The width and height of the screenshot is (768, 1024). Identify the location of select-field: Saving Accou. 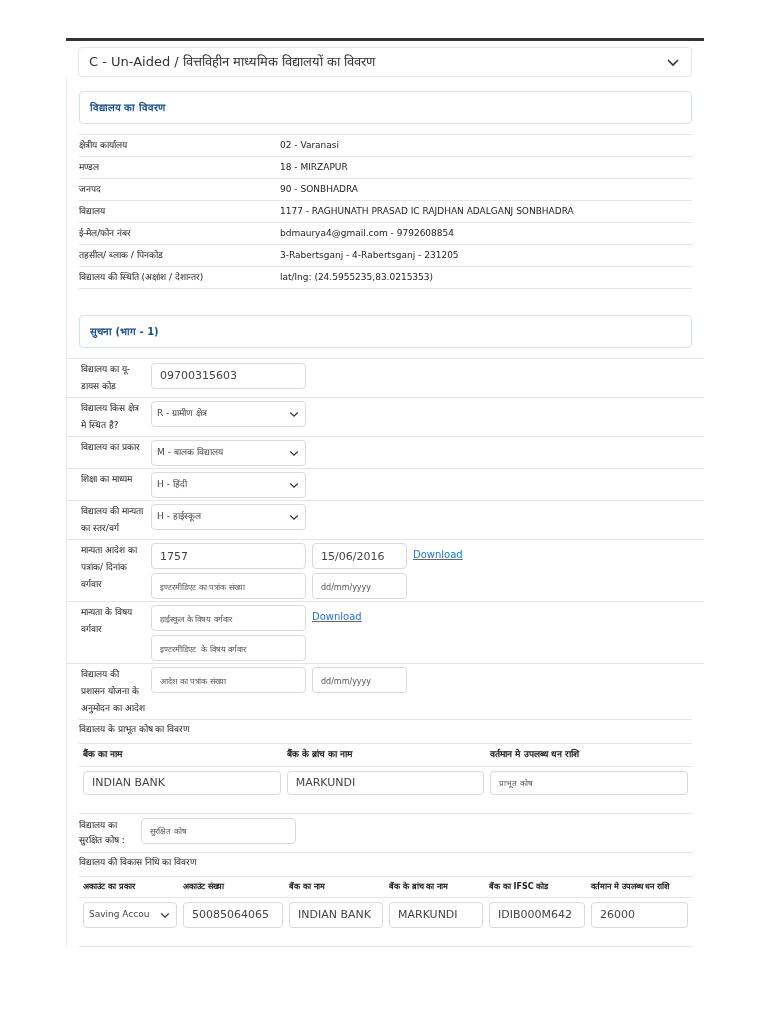
(130, 914).